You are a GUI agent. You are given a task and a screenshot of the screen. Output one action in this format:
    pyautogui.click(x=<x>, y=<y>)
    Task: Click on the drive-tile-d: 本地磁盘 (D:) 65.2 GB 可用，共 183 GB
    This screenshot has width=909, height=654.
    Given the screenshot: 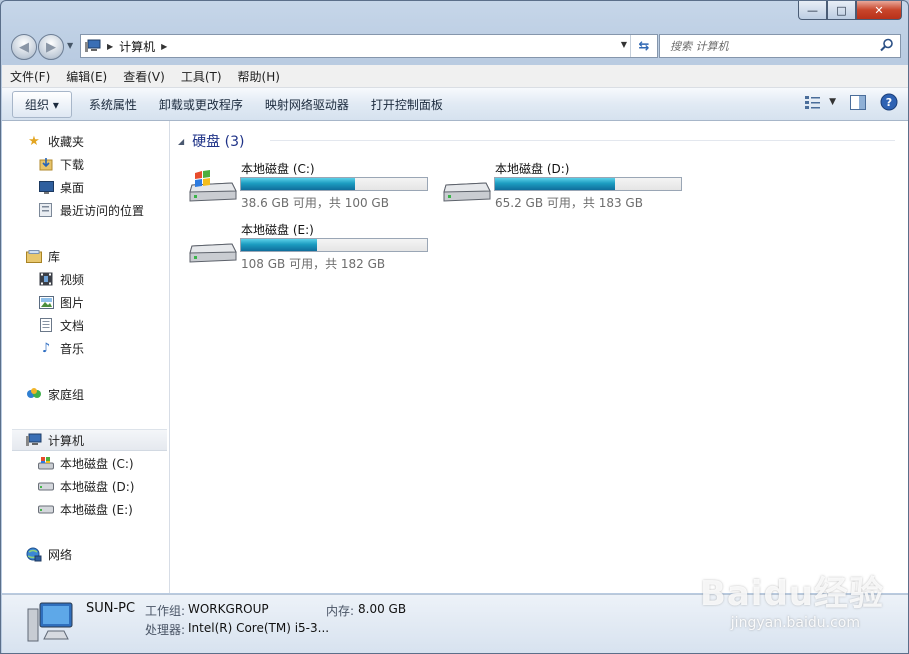 What is the action you would take?
    pyautogui.click(x=567, y=185)
    